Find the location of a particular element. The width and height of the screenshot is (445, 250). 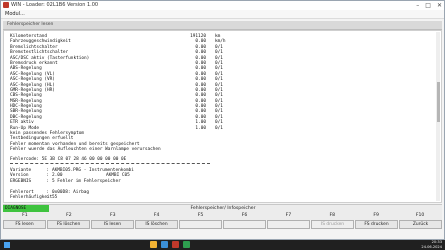

fs-drucken-button: FS drucken is located at coordinates (376, 224).